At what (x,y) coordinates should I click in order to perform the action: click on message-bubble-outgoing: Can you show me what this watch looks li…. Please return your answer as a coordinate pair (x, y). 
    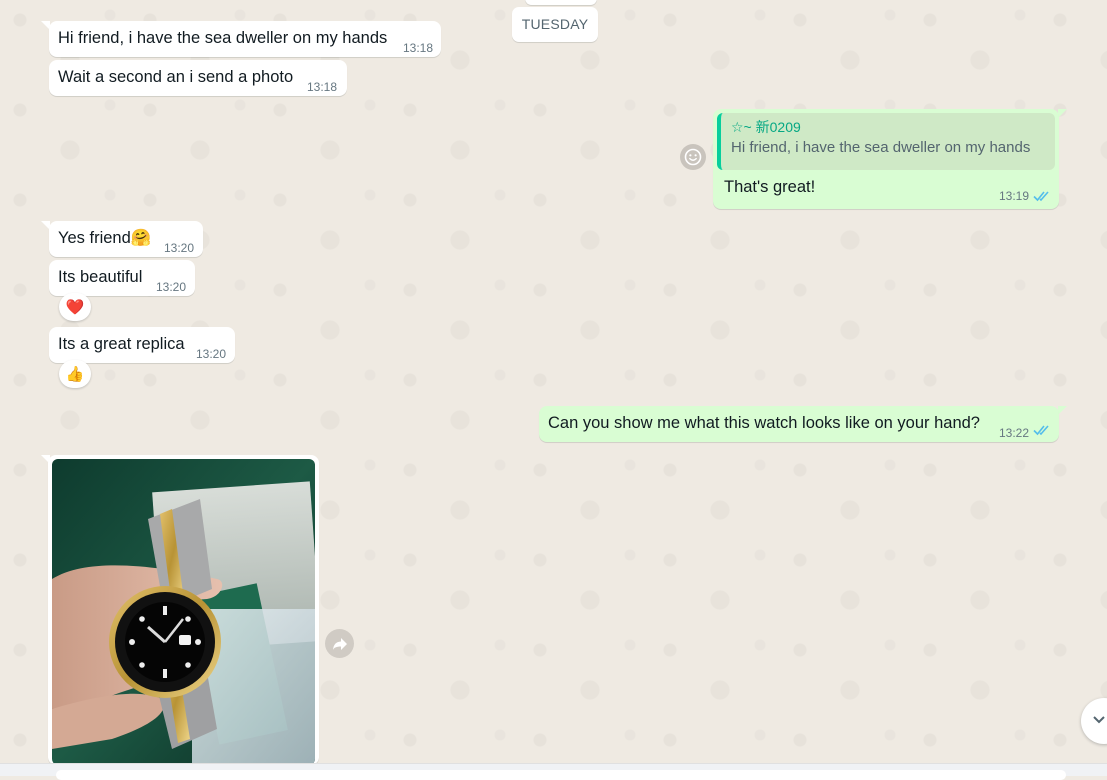
    Looking at the image, I should click on (799, 424).